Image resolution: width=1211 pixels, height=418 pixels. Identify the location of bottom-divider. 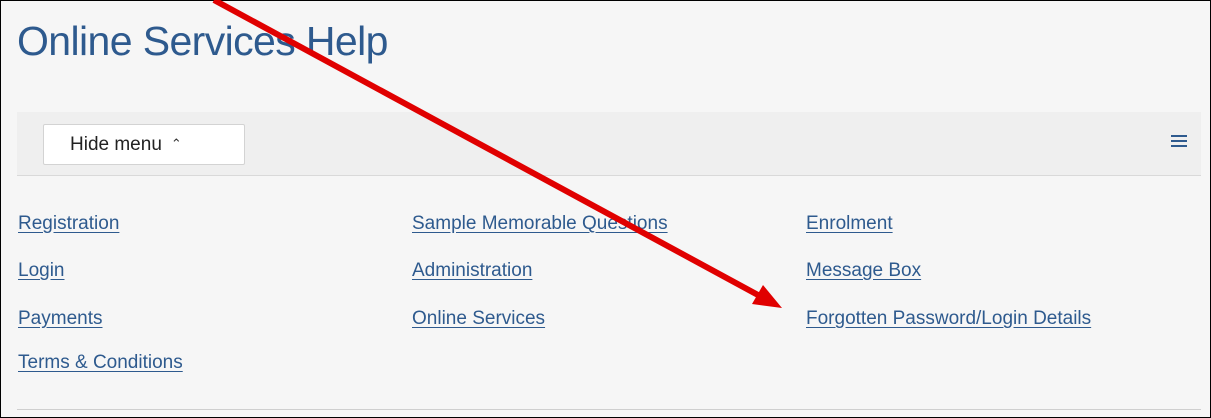
(609, 409).